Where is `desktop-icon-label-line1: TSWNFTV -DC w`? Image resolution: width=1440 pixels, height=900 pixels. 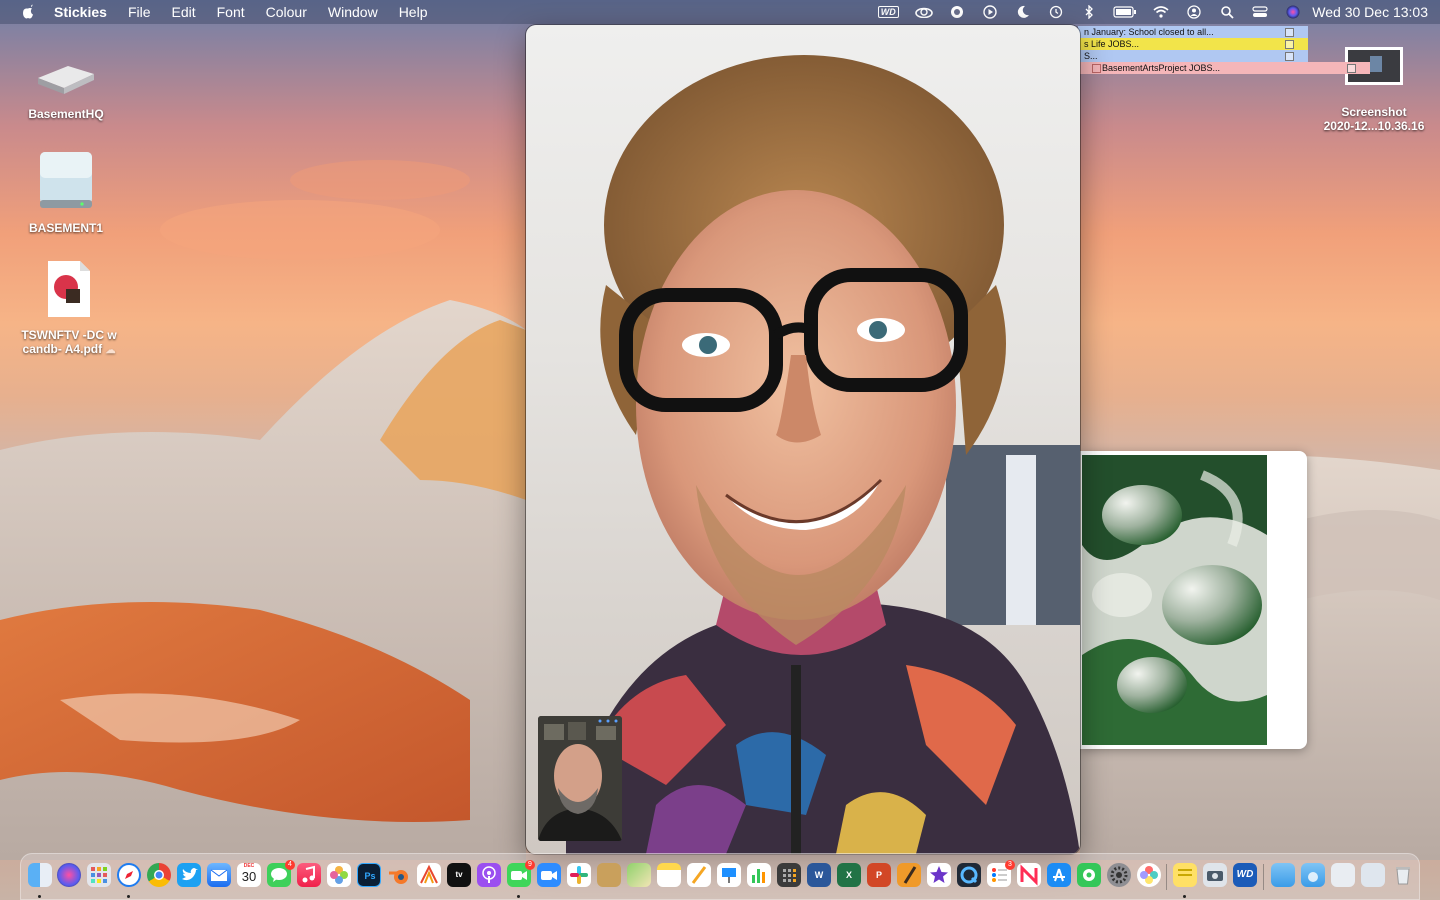
desktop-icon-label-line1: TSWNFTV -DC w is located at coordinates (69, 335).